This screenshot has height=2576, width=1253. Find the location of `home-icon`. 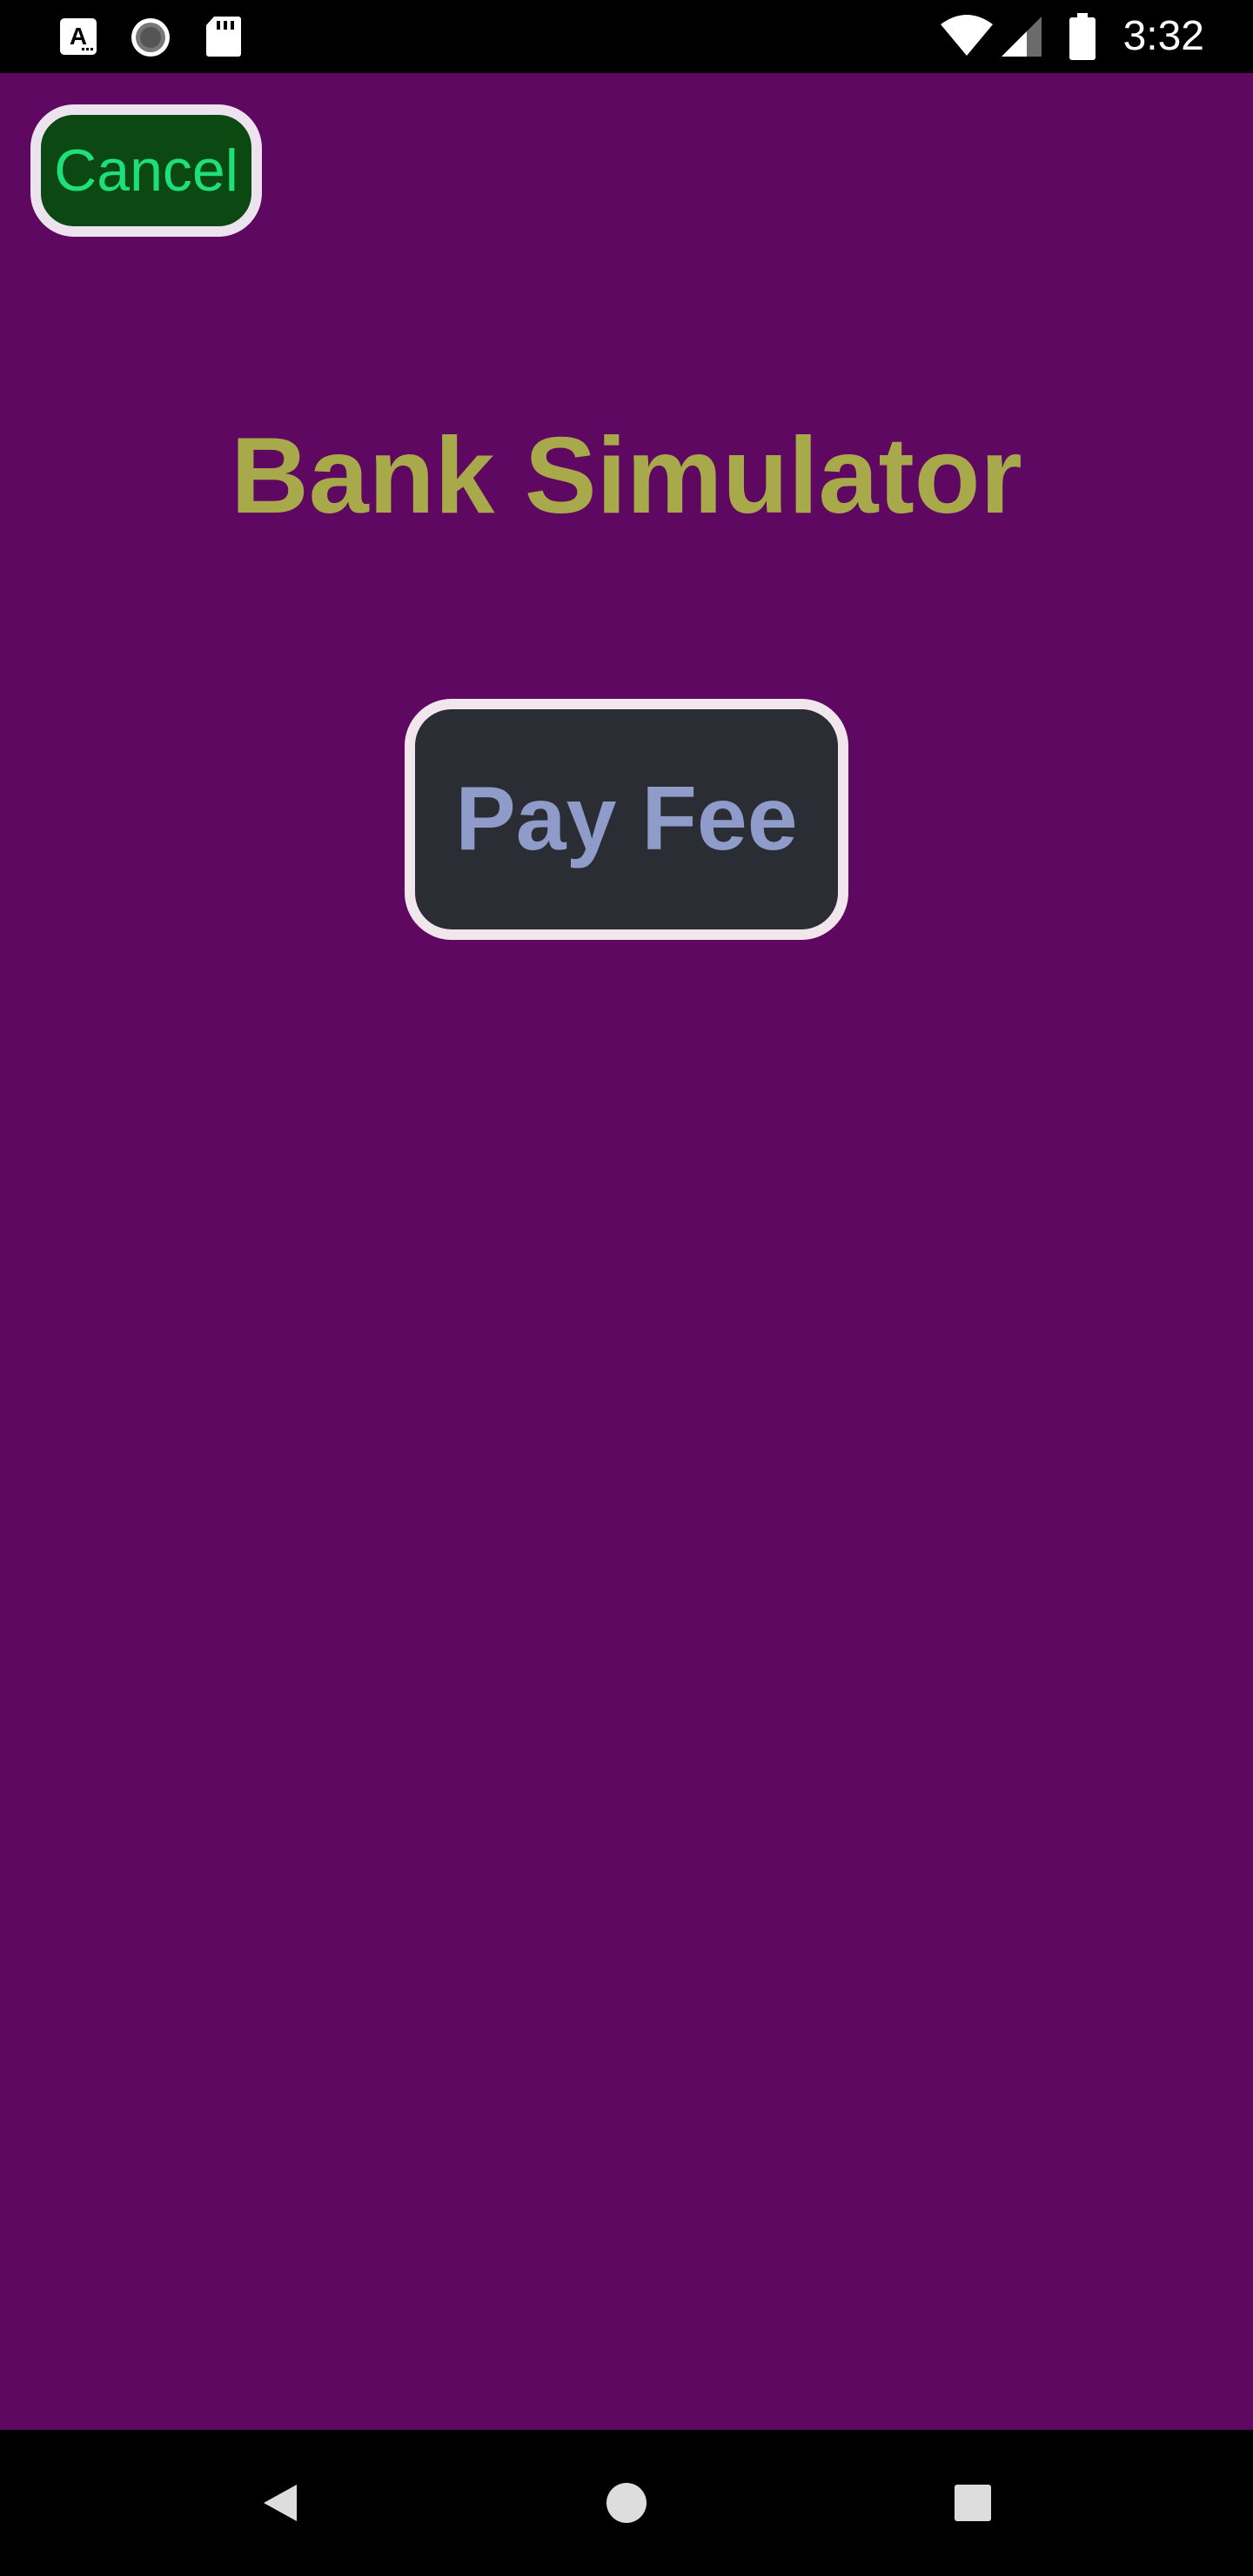

home-icon is located at coordinates (626, 2502).